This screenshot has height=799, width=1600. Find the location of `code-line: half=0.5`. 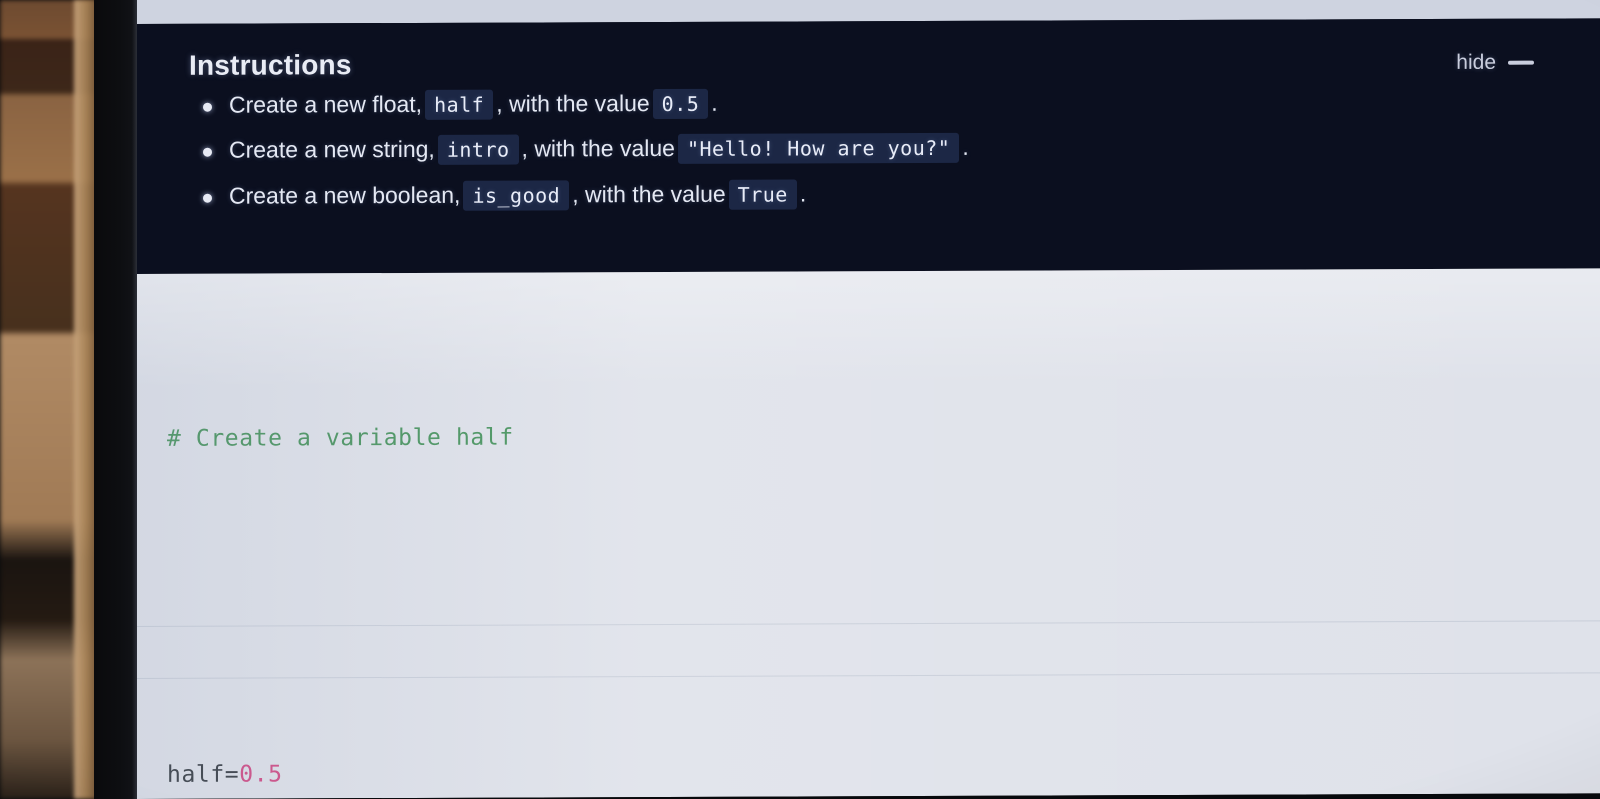

code-line: half=0.5 is located at coordinates (883, 772).